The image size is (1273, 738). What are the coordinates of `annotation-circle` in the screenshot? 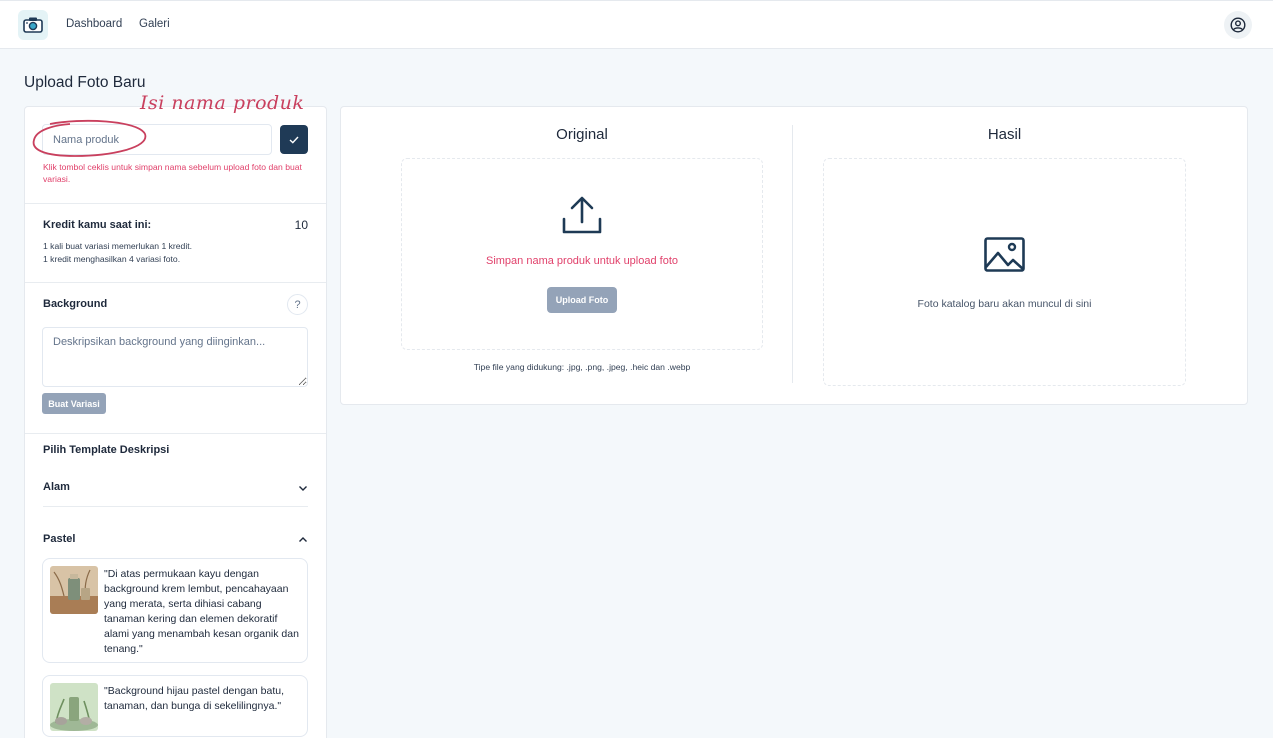 It's located at (89, 138).